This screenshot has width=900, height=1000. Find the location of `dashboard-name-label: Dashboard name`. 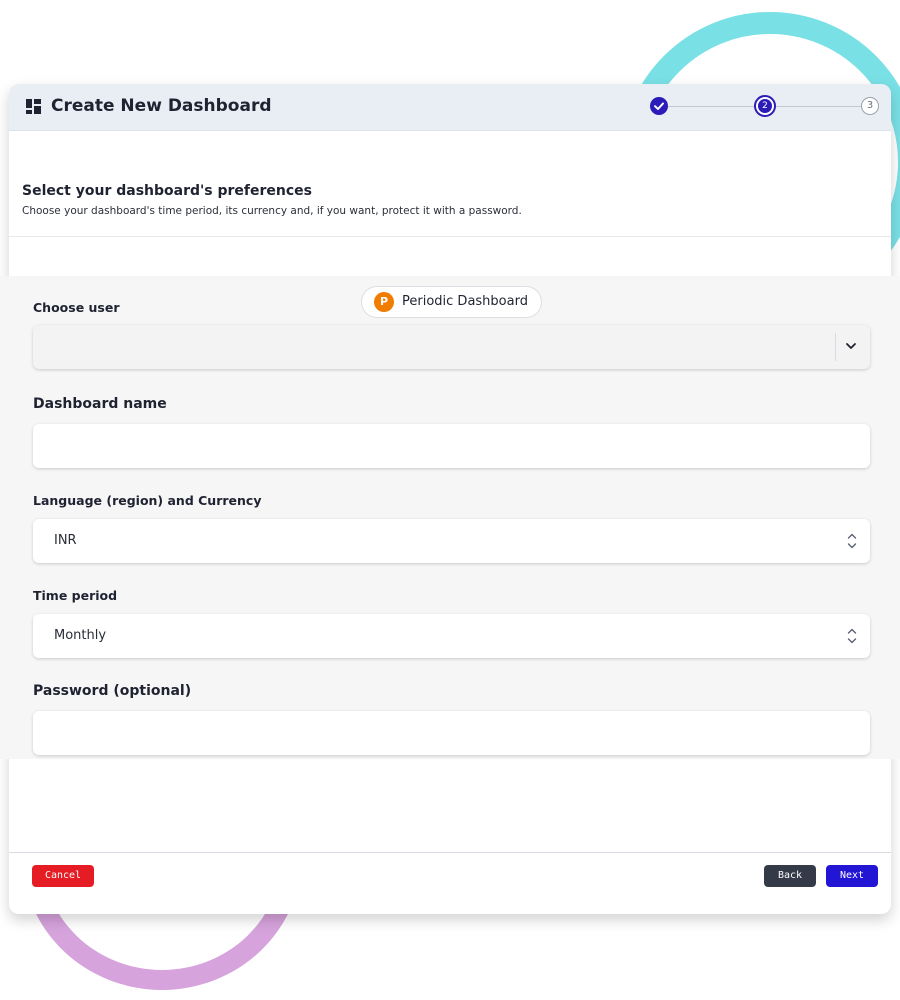

dashboard-name-label: Dashboard name is located at coordinates (100, 404).